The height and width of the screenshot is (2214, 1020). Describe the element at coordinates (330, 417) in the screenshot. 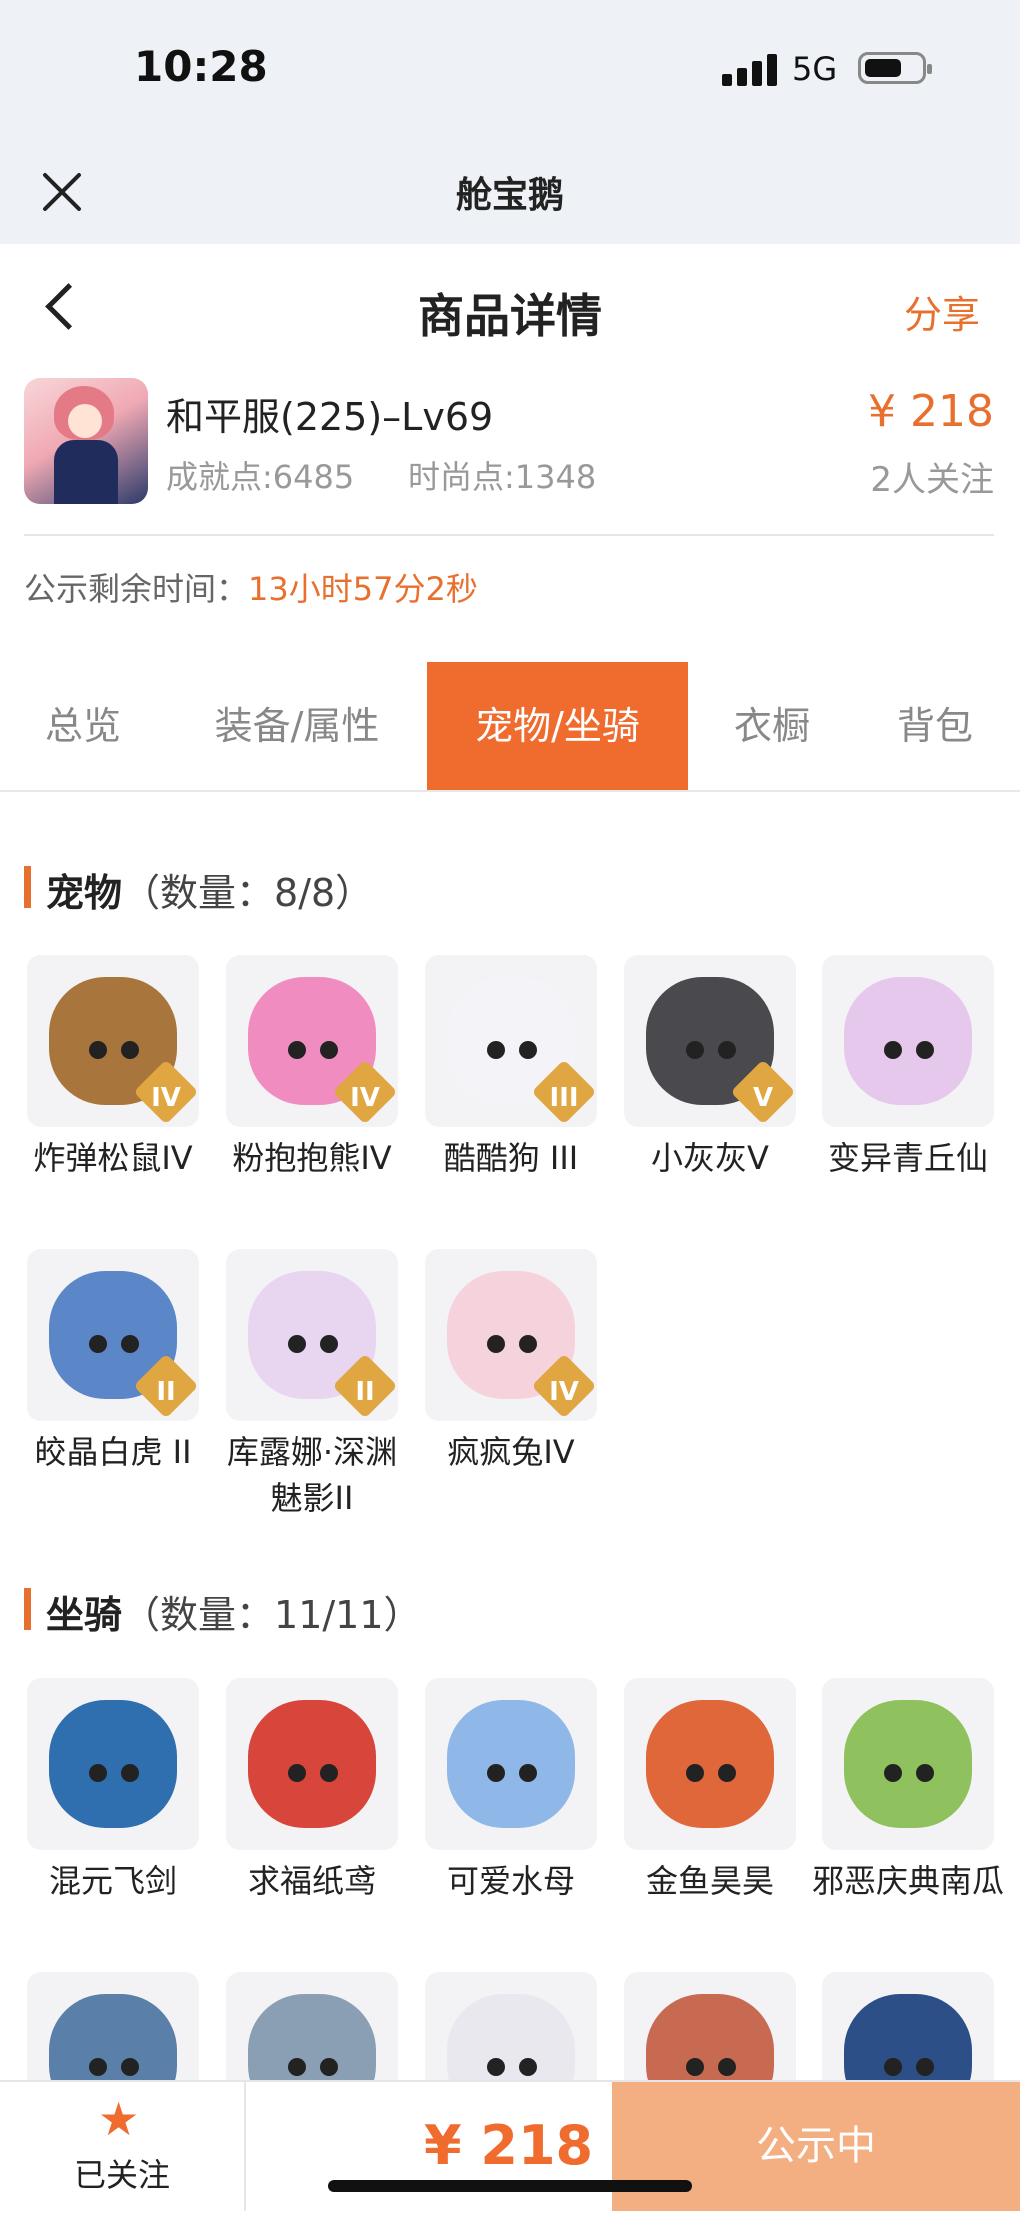

I see `product-name: 和平服(225)–Lv69` at that location.